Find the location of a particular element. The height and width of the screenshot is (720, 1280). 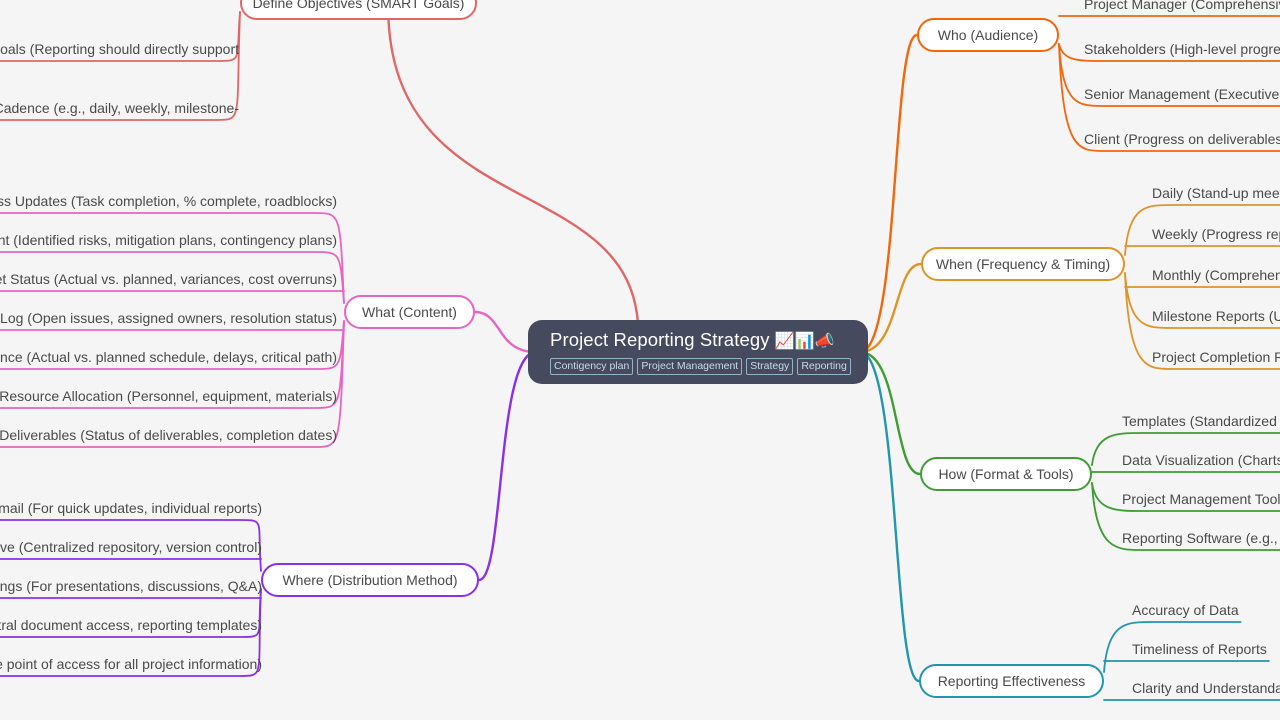

leaf-label: Project Completion Report is located at coordinates (1216, 357).